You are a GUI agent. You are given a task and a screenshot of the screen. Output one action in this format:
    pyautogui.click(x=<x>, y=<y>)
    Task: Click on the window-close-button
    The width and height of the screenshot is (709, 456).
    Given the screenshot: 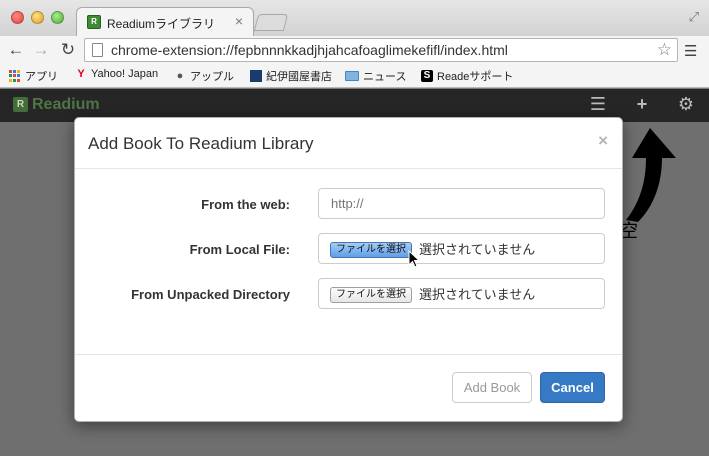 What is the action you would take?
    pyautogui.click(x=17, y=17)
    